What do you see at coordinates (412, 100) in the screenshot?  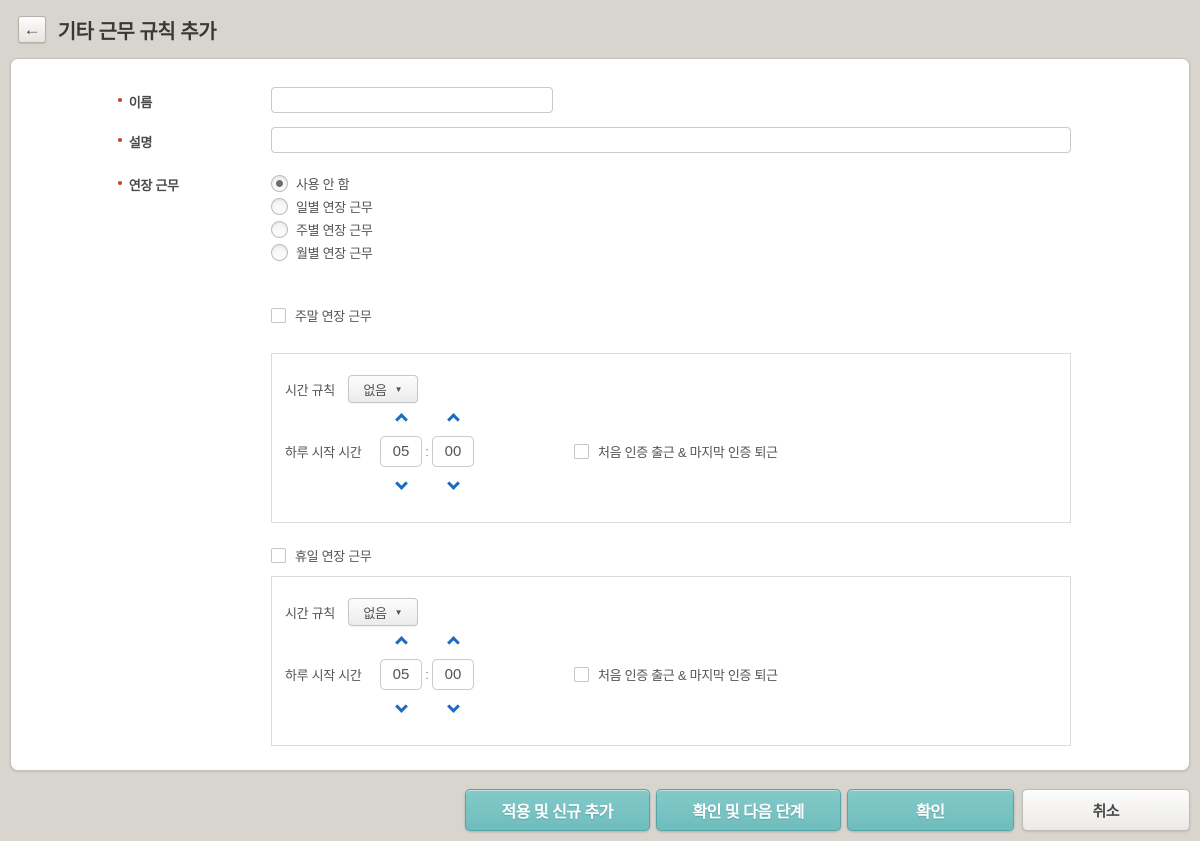 I see `name-input` at bounding box center [412, 100].